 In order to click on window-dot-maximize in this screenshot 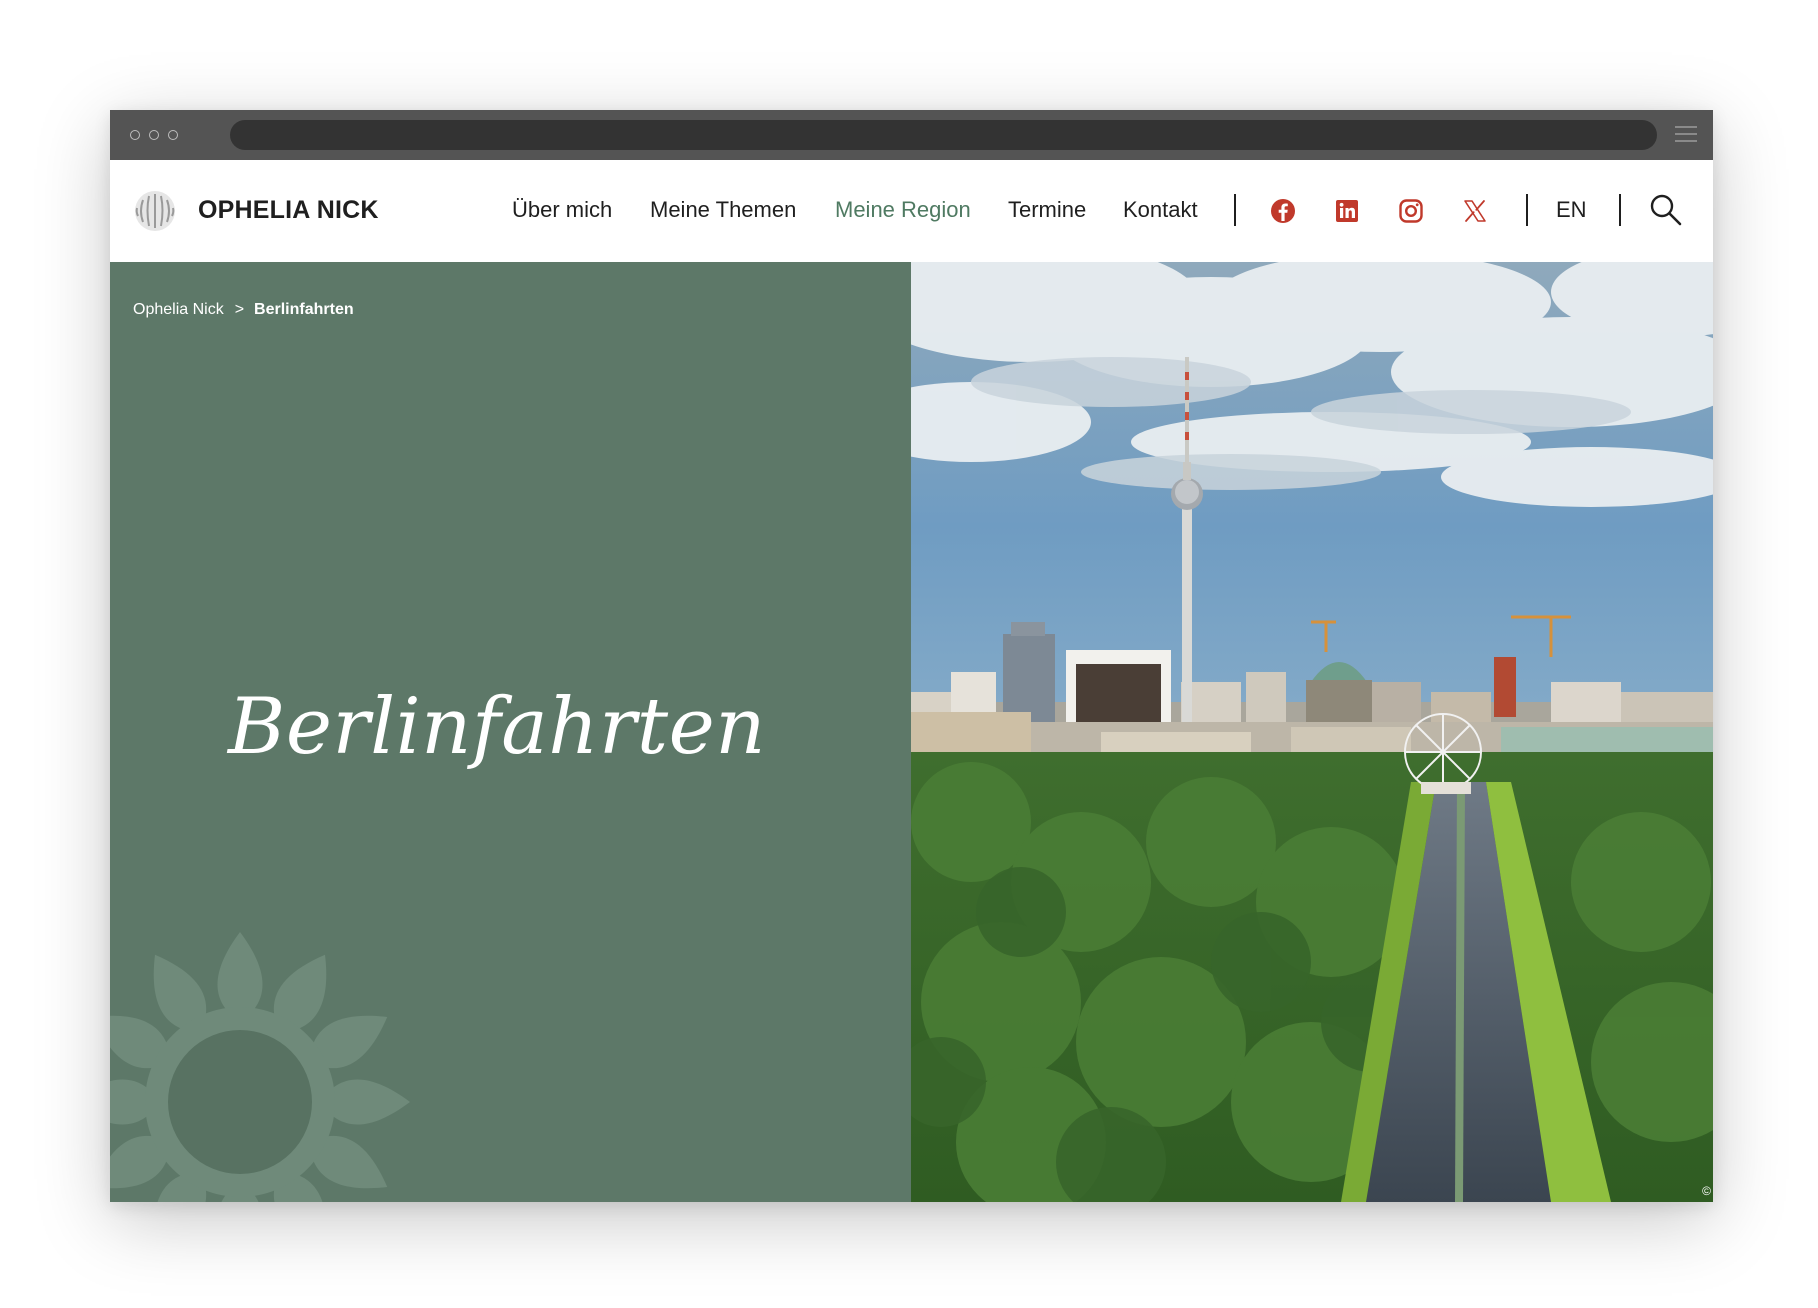, I will do `click(173, 135)`.